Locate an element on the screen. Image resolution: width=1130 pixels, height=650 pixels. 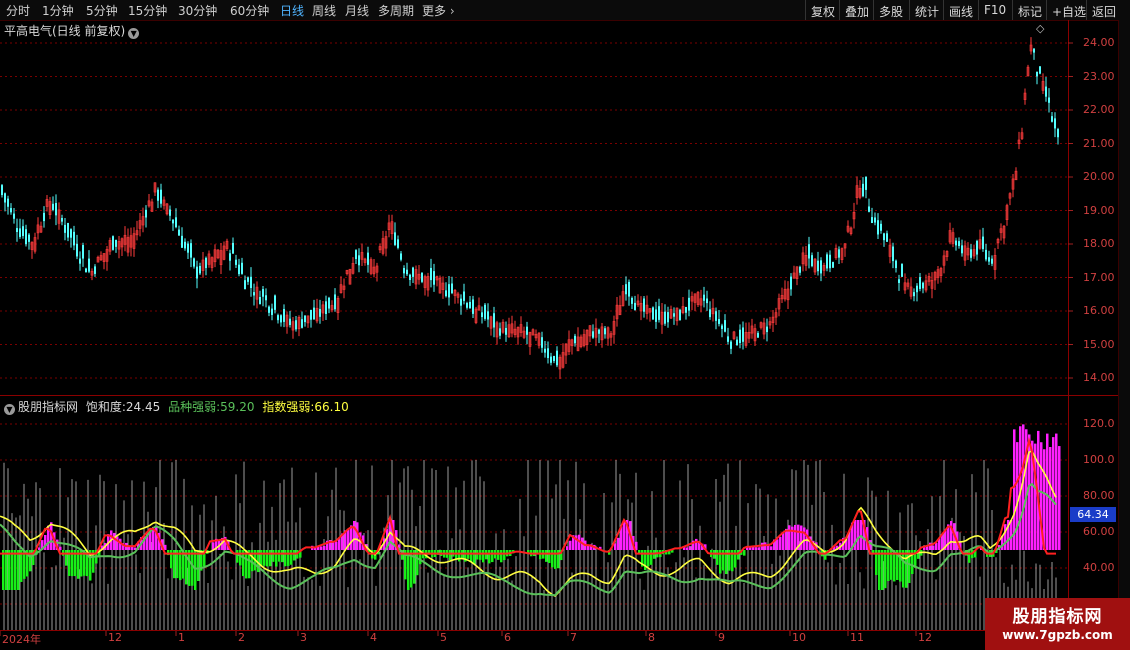
side-panel-strip is located at coordinates (1124, 325).